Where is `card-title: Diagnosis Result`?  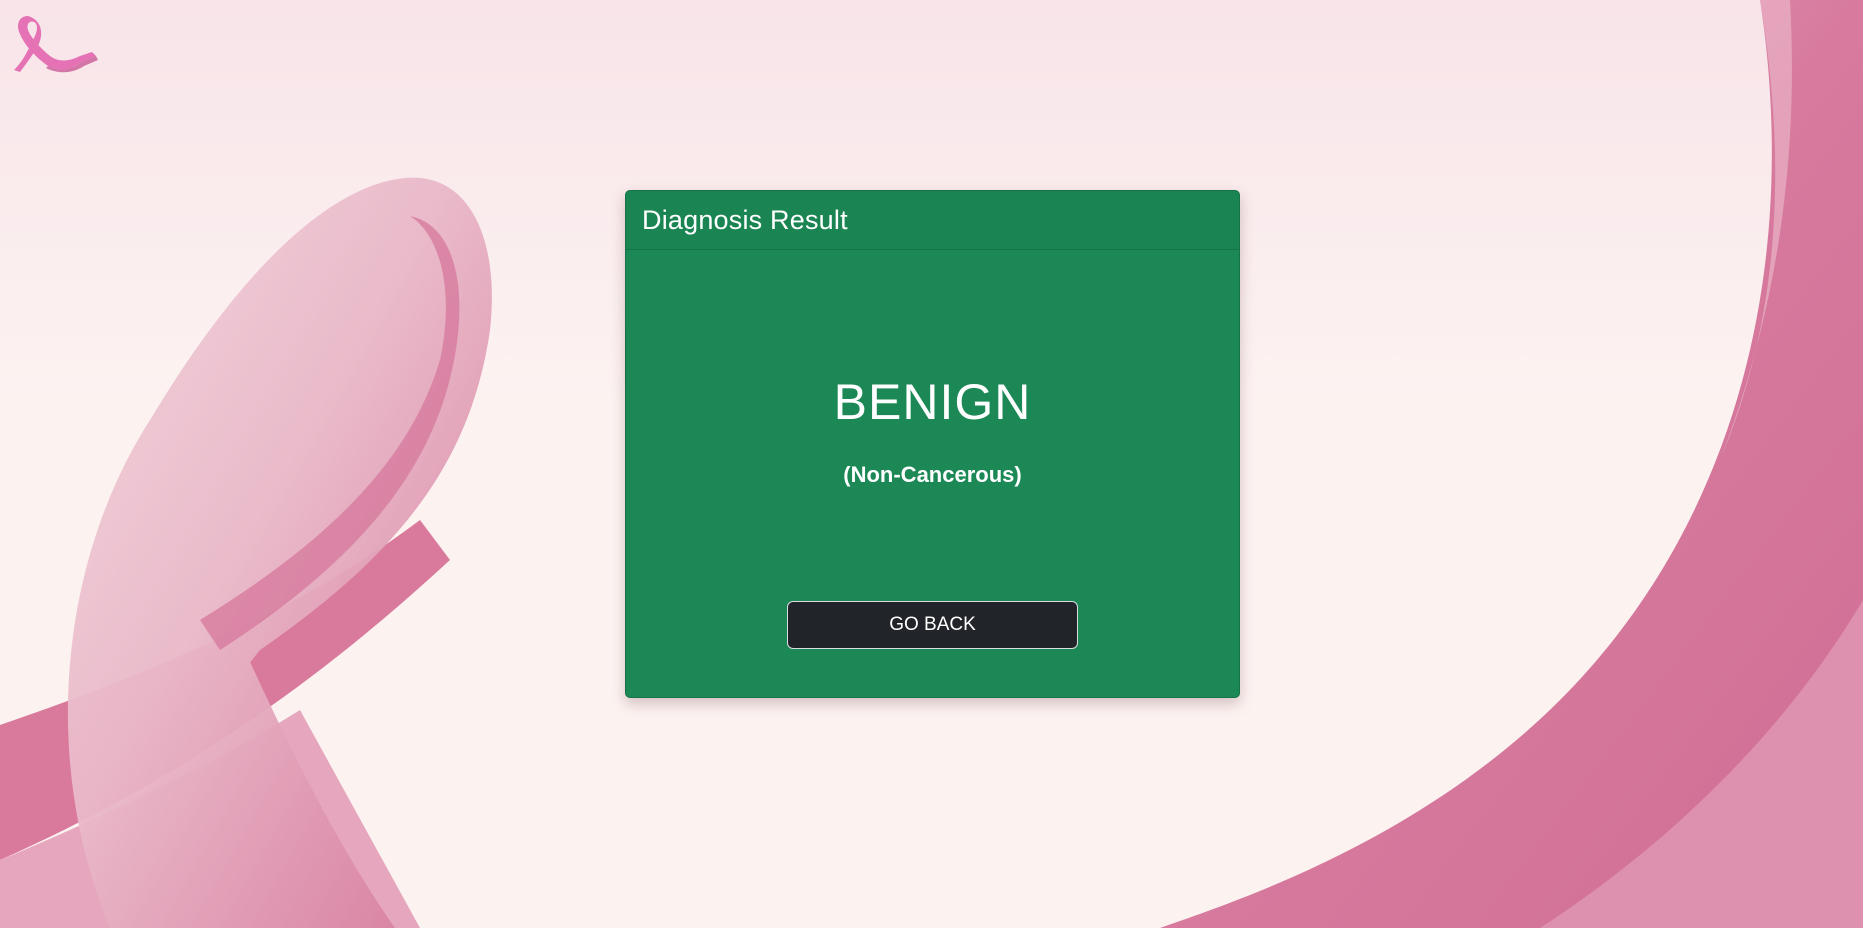
card-title: Diagnosis Result is located at coordinates (745, 219).